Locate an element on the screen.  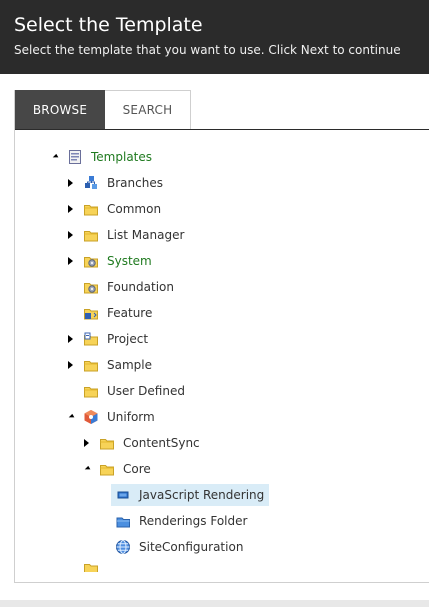
tree-item-label: Core is located at coordinates (137, 469).